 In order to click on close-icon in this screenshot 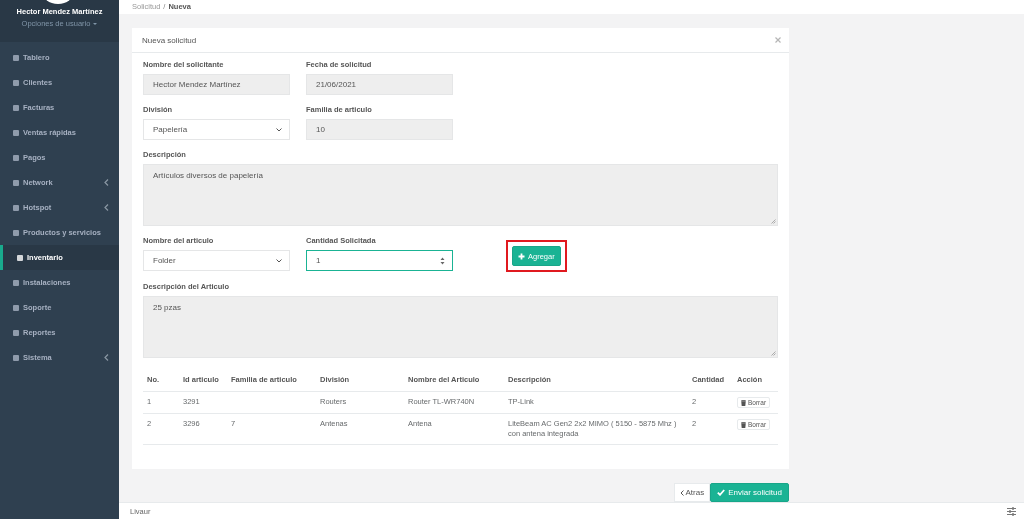, I will do `click(778, 40)`.